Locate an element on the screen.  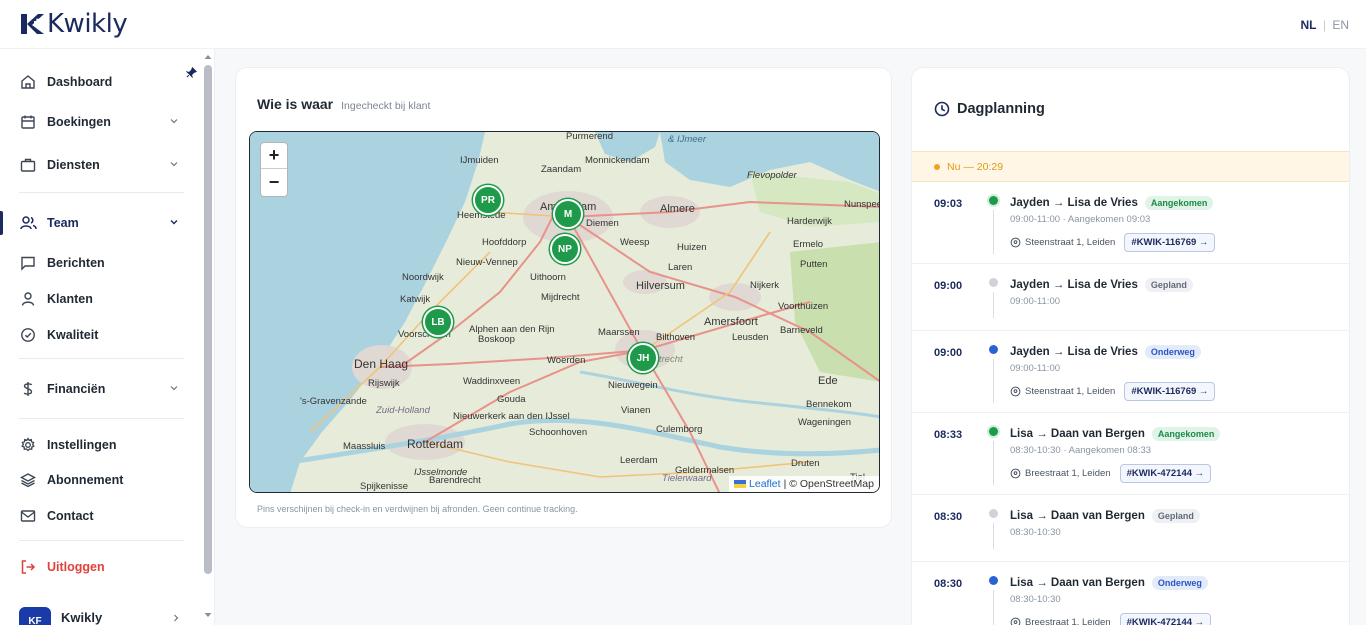
lang-nl: NL is located at coordinates (1309, 25).